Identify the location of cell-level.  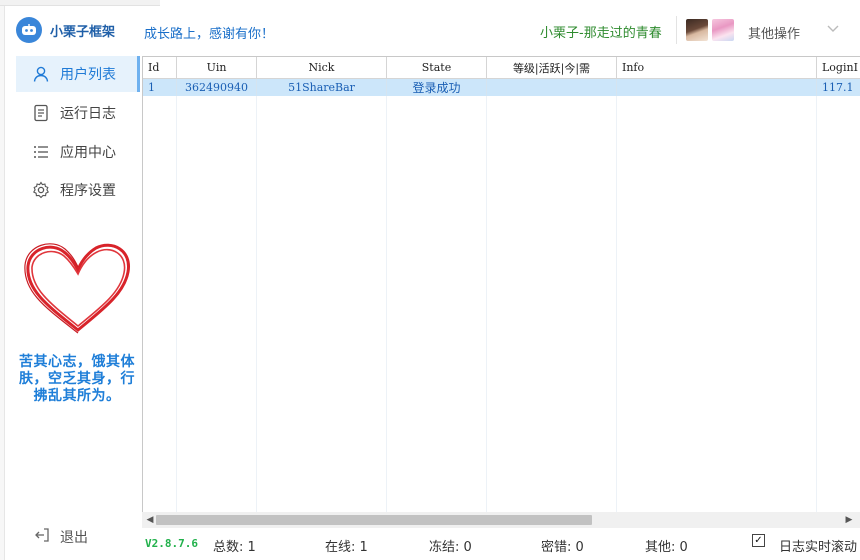
(552, 87).